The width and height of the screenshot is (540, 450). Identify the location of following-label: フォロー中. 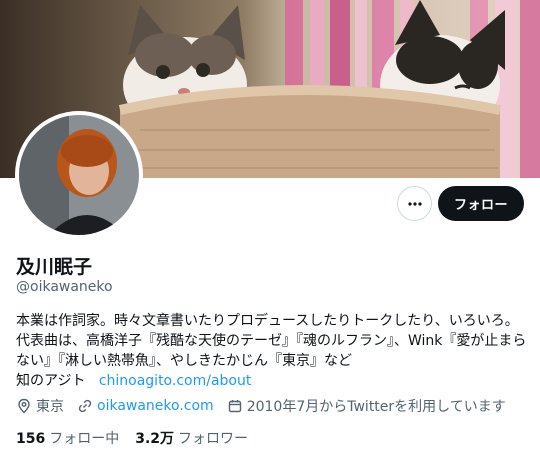
(84, 439).